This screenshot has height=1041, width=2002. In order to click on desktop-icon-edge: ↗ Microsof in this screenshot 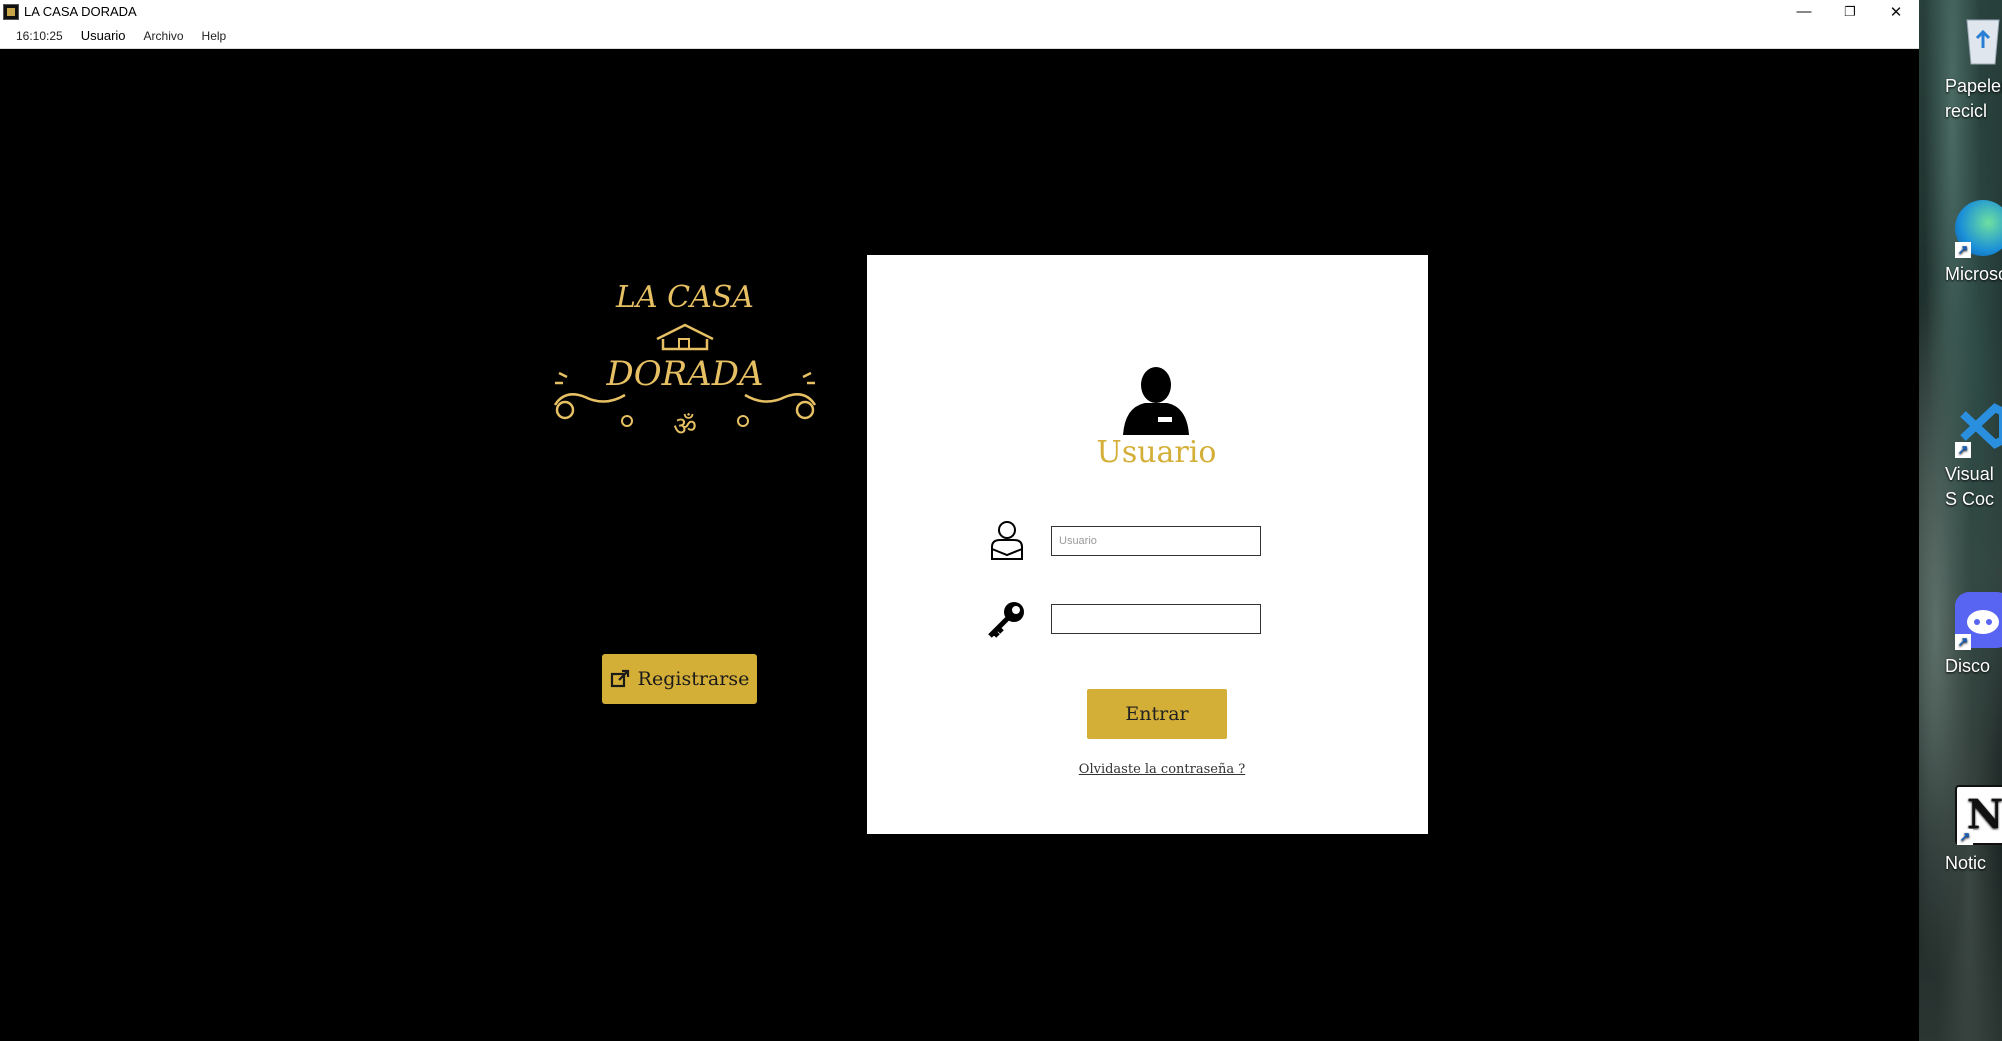, I will do `click(1960, 243)`.